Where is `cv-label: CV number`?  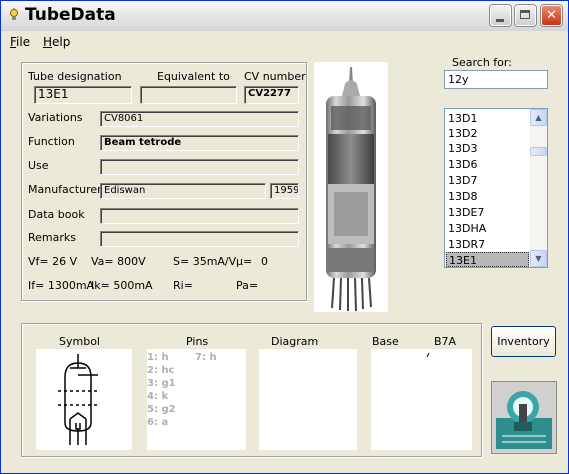
cv-label: CV number is located at coordinates (275, 76).